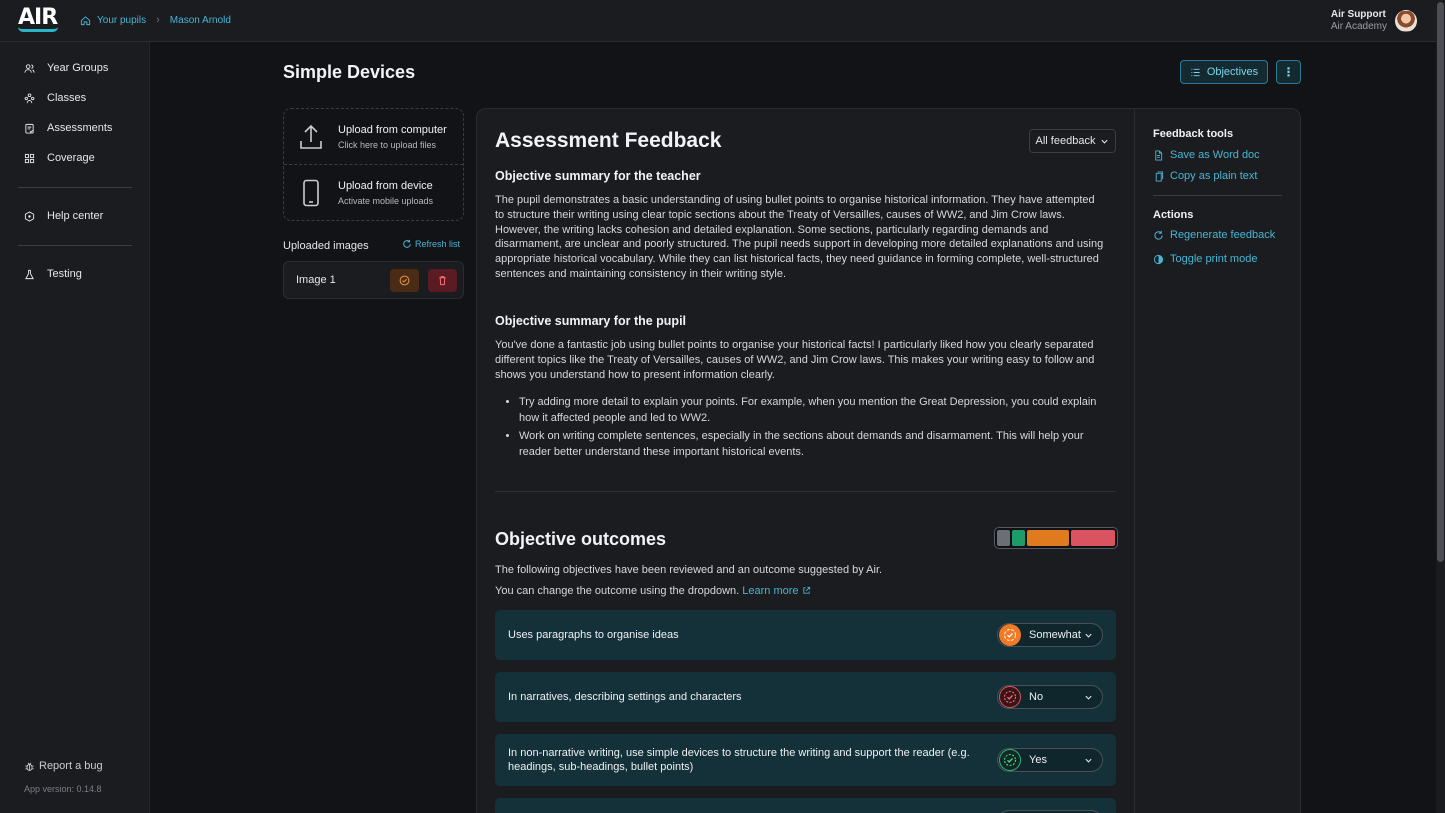 This screenshot has height=813, width=1445. Describe the element at coordinates (1010, 697) in the screenshot. I see `no-icon` at that location.